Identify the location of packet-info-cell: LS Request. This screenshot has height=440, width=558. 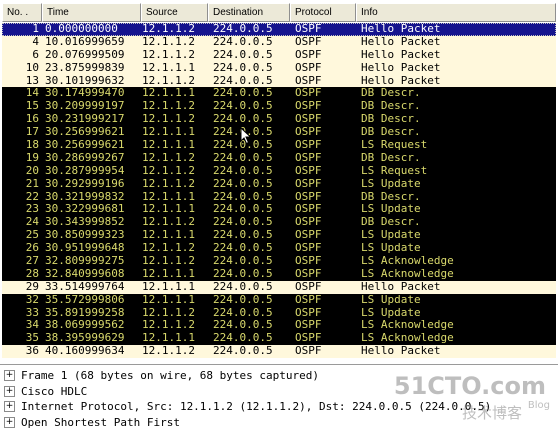
(394, 145).